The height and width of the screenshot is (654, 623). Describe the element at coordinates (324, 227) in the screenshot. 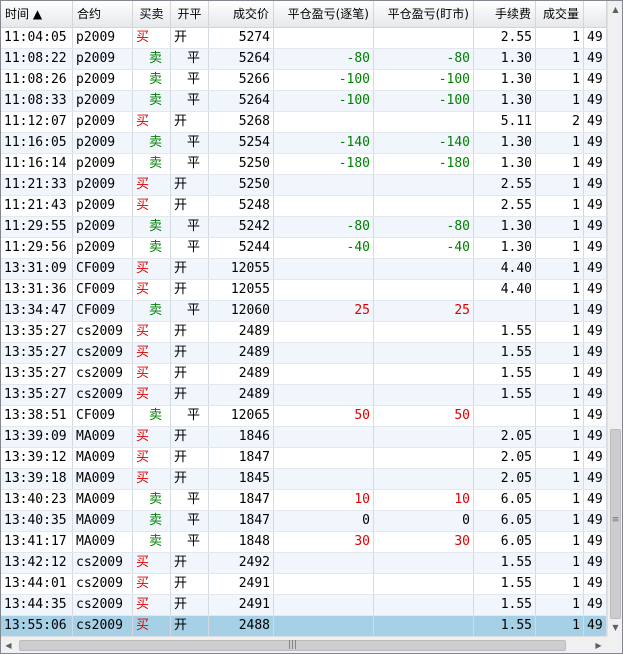

I see `cell-pnl-each: -80` at that location.